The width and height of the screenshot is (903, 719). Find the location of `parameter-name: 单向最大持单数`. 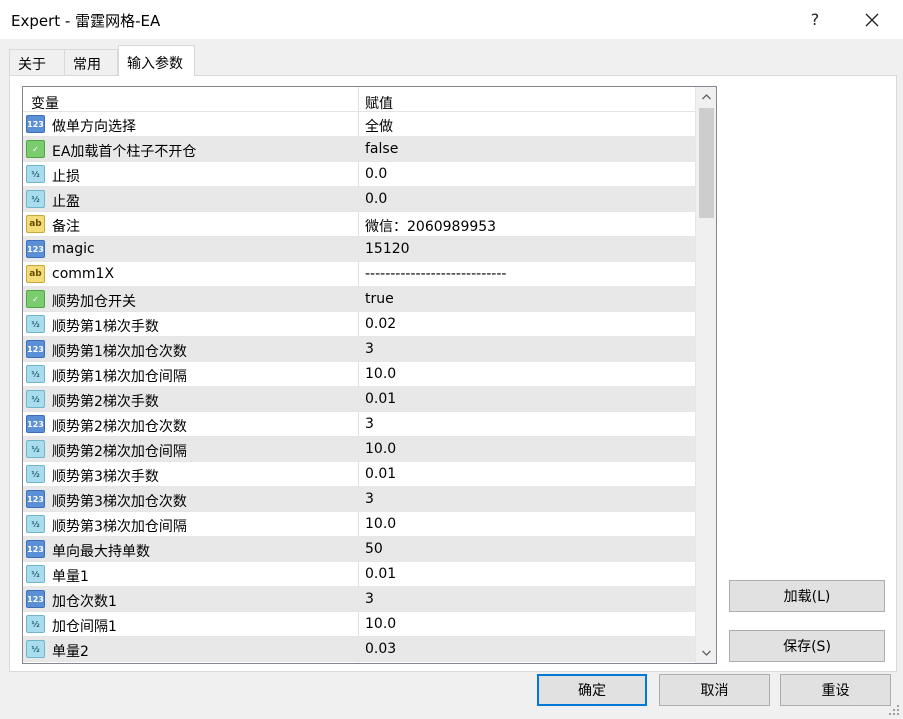

parameter-name: 单向最大持单数 is located at coordinates (101, 552).